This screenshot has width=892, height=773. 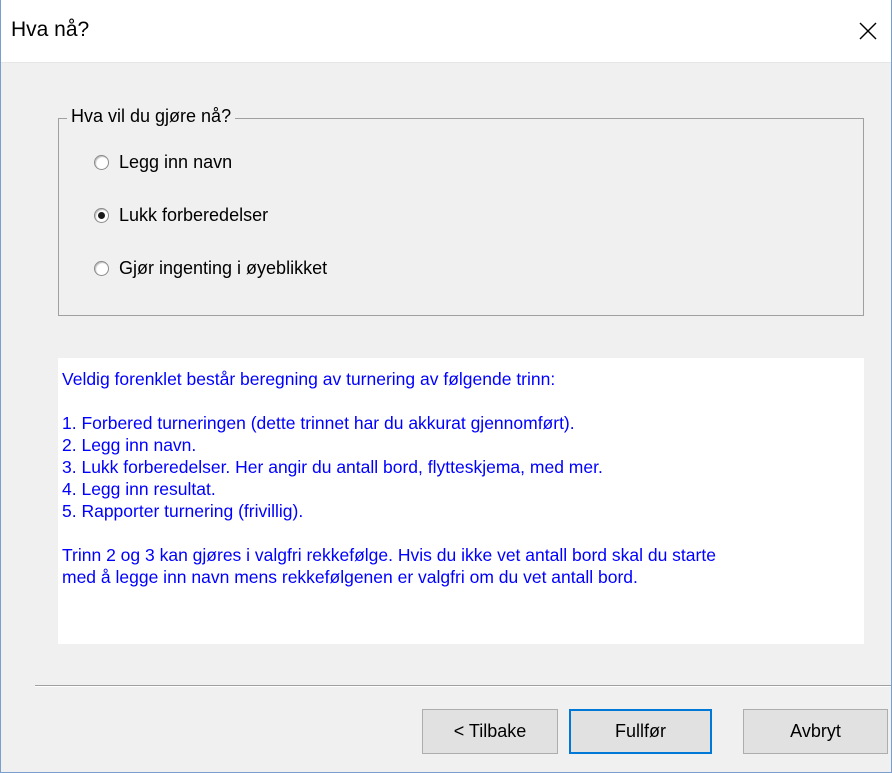 What do you see at coordinates (194, 215) in the screenshot?
I see `radio-label: Lukk forberedelser` at bounding box center [194, 215].